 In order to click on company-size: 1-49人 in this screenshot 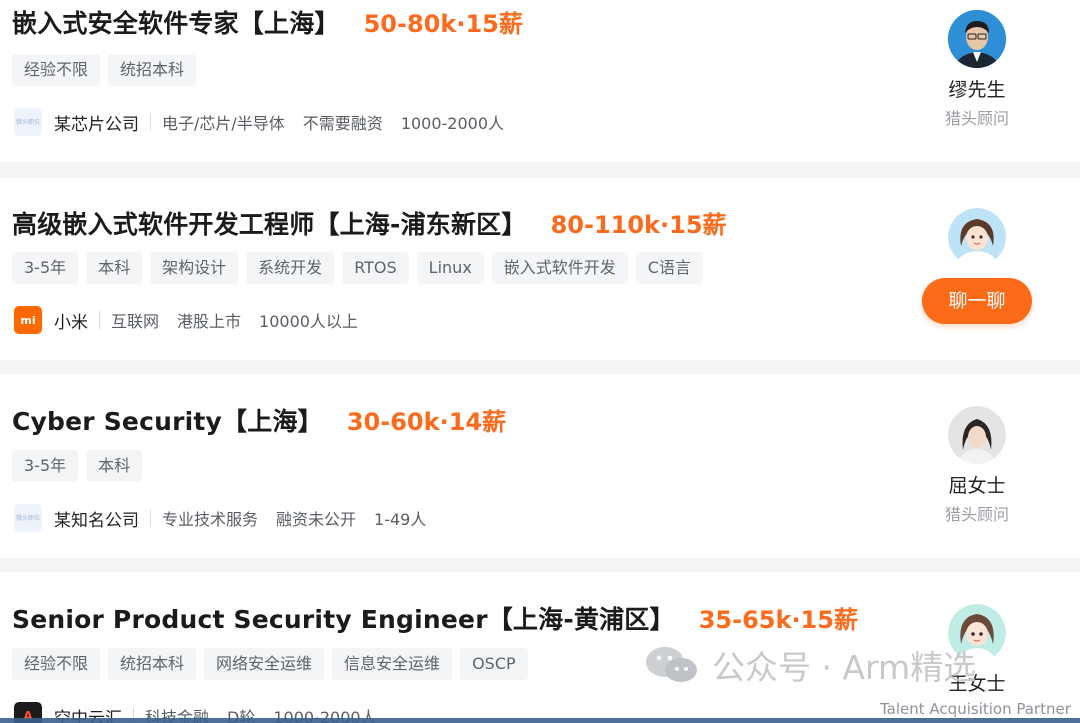, I will do `click(400, 519)`.